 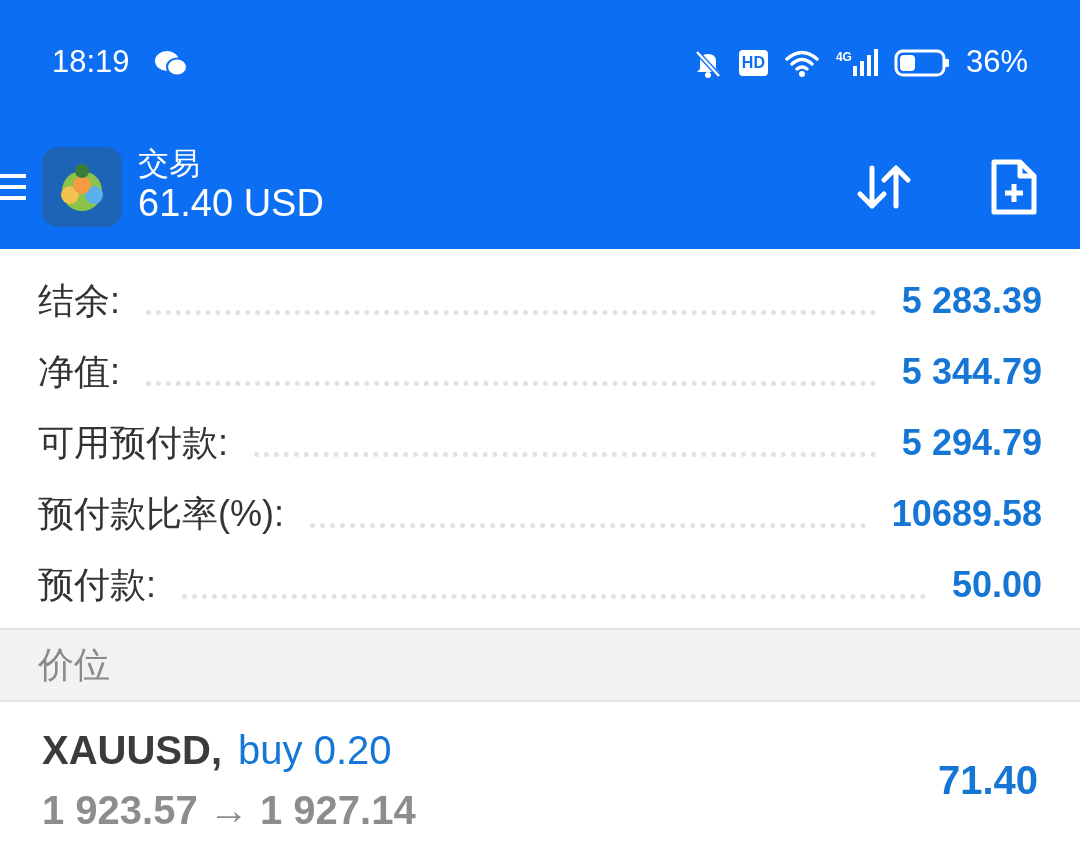 What do you see at coordinates (133, 442) in the screenshot?
I see `field-label: 可用预付款:` at bounding box center [133, 442].